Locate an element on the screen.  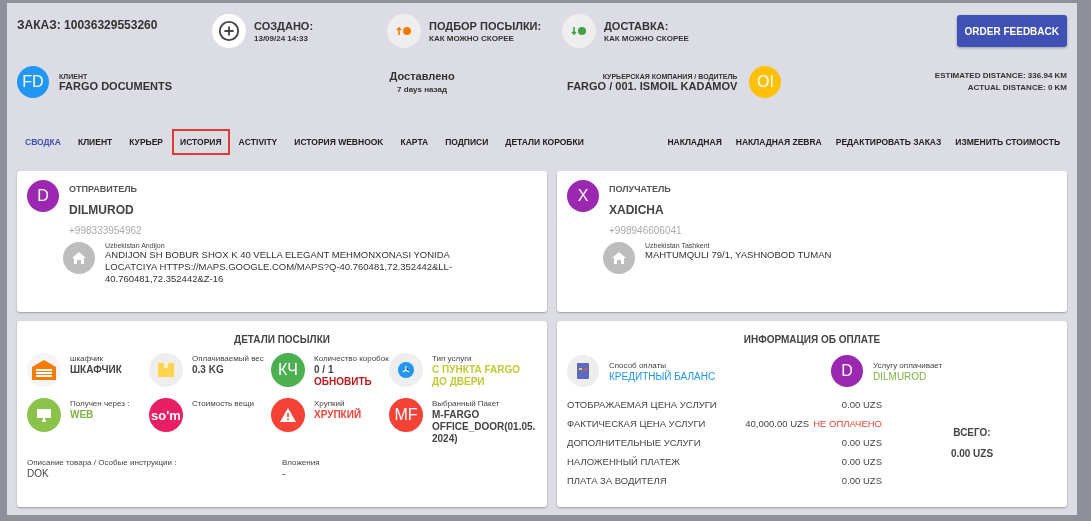
garage-icon is located at coordinates (44, 370).